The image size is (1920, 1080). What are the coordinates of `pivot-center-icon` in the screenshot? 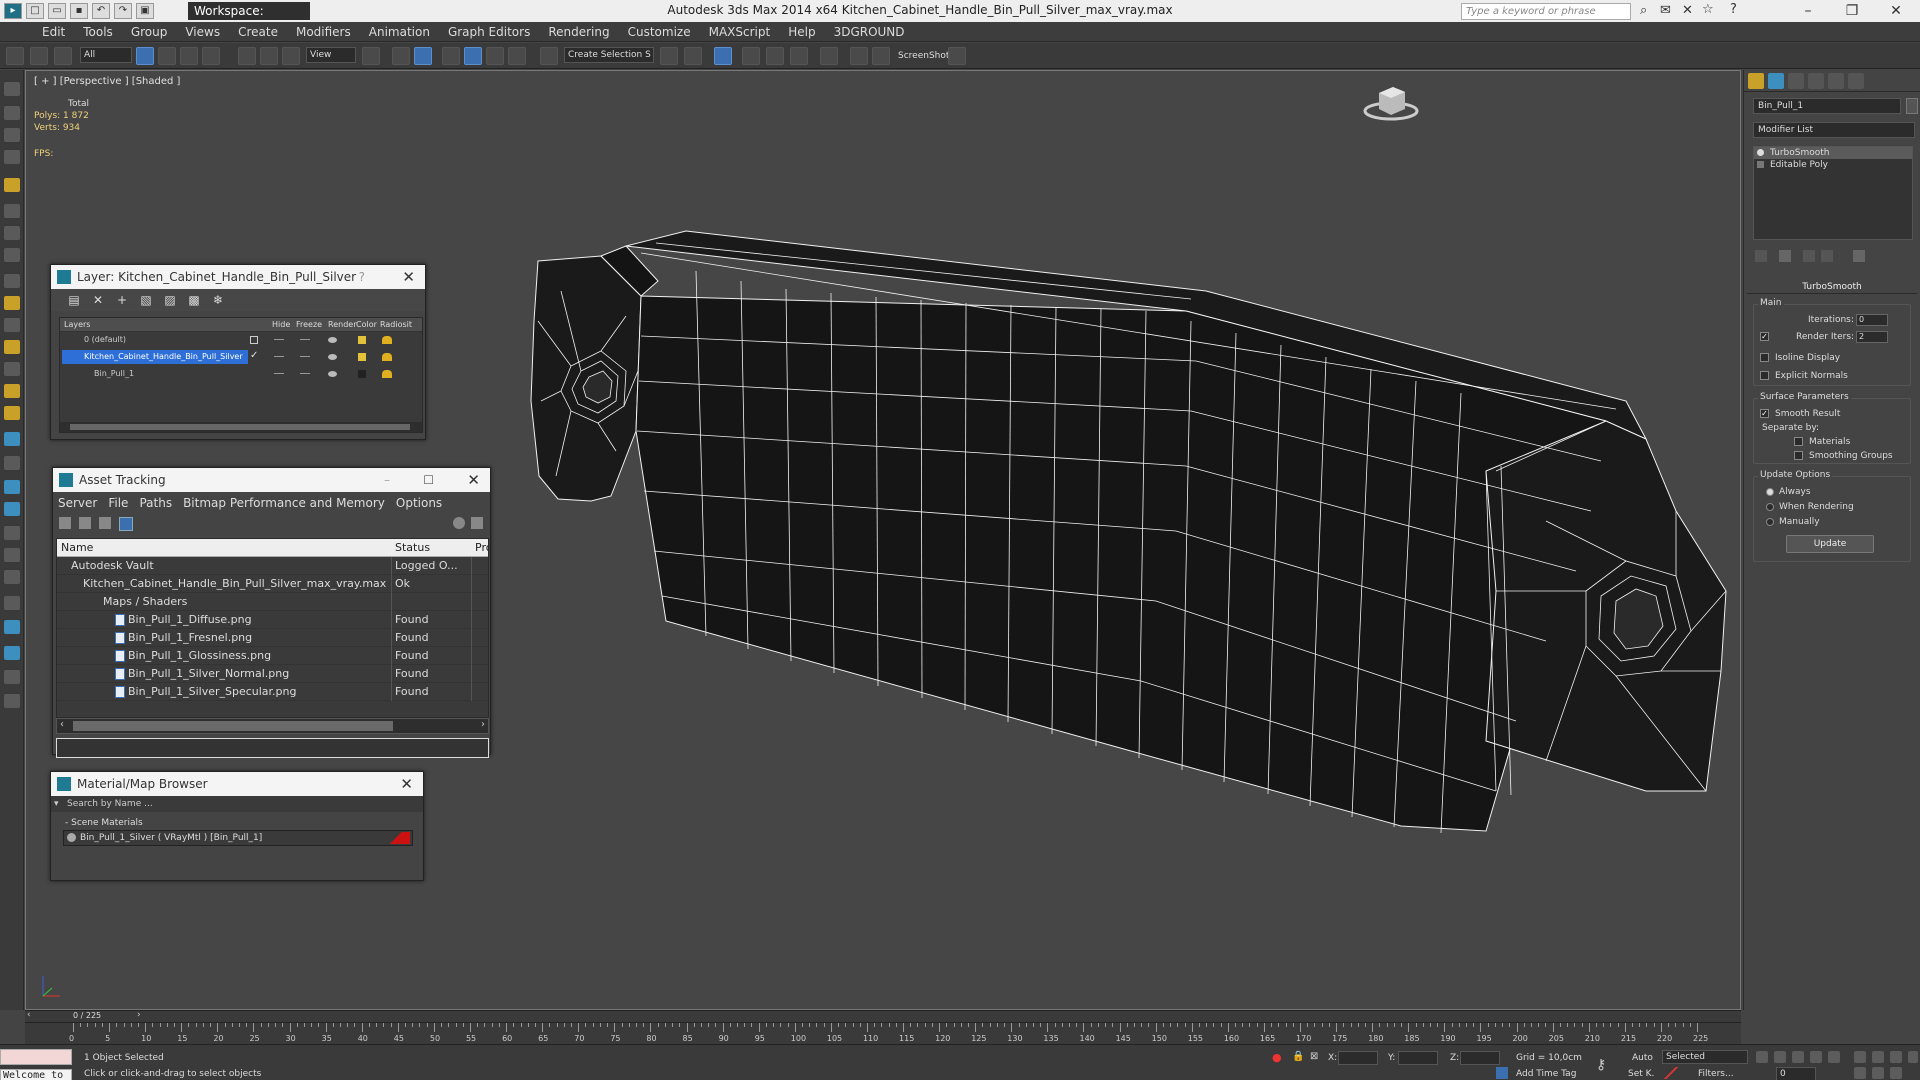 It's located at (371, 56).